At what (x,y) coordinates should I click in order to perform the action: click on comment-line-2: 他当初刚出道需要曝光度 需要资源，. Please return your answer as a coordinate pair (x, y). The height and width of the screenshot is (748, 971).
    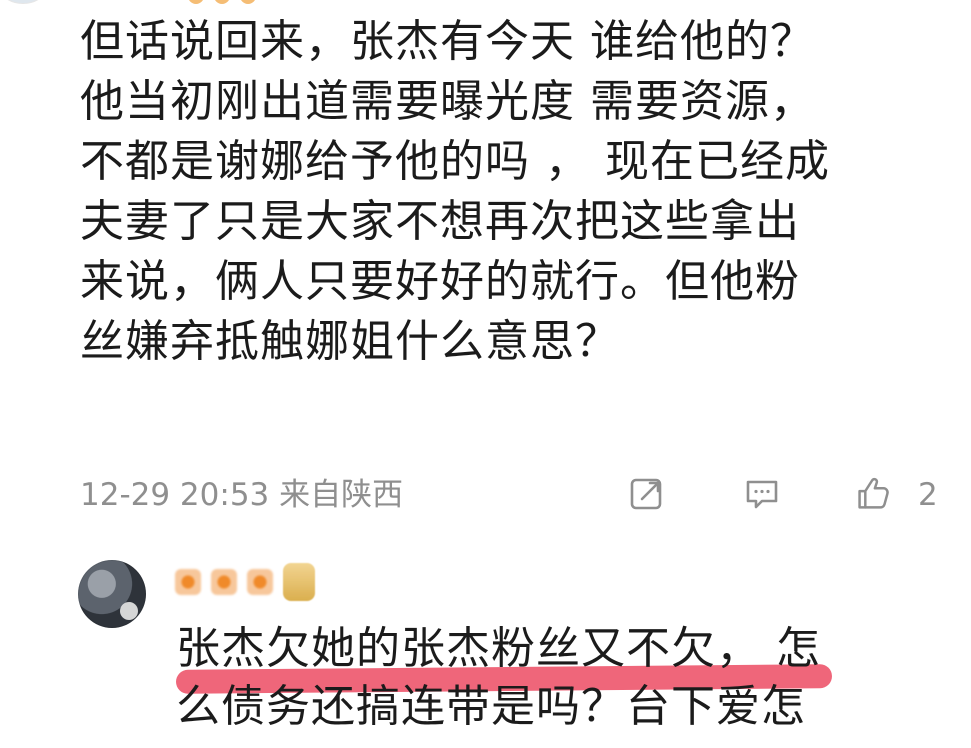
    Looking at the image, I should click on (447, 101).